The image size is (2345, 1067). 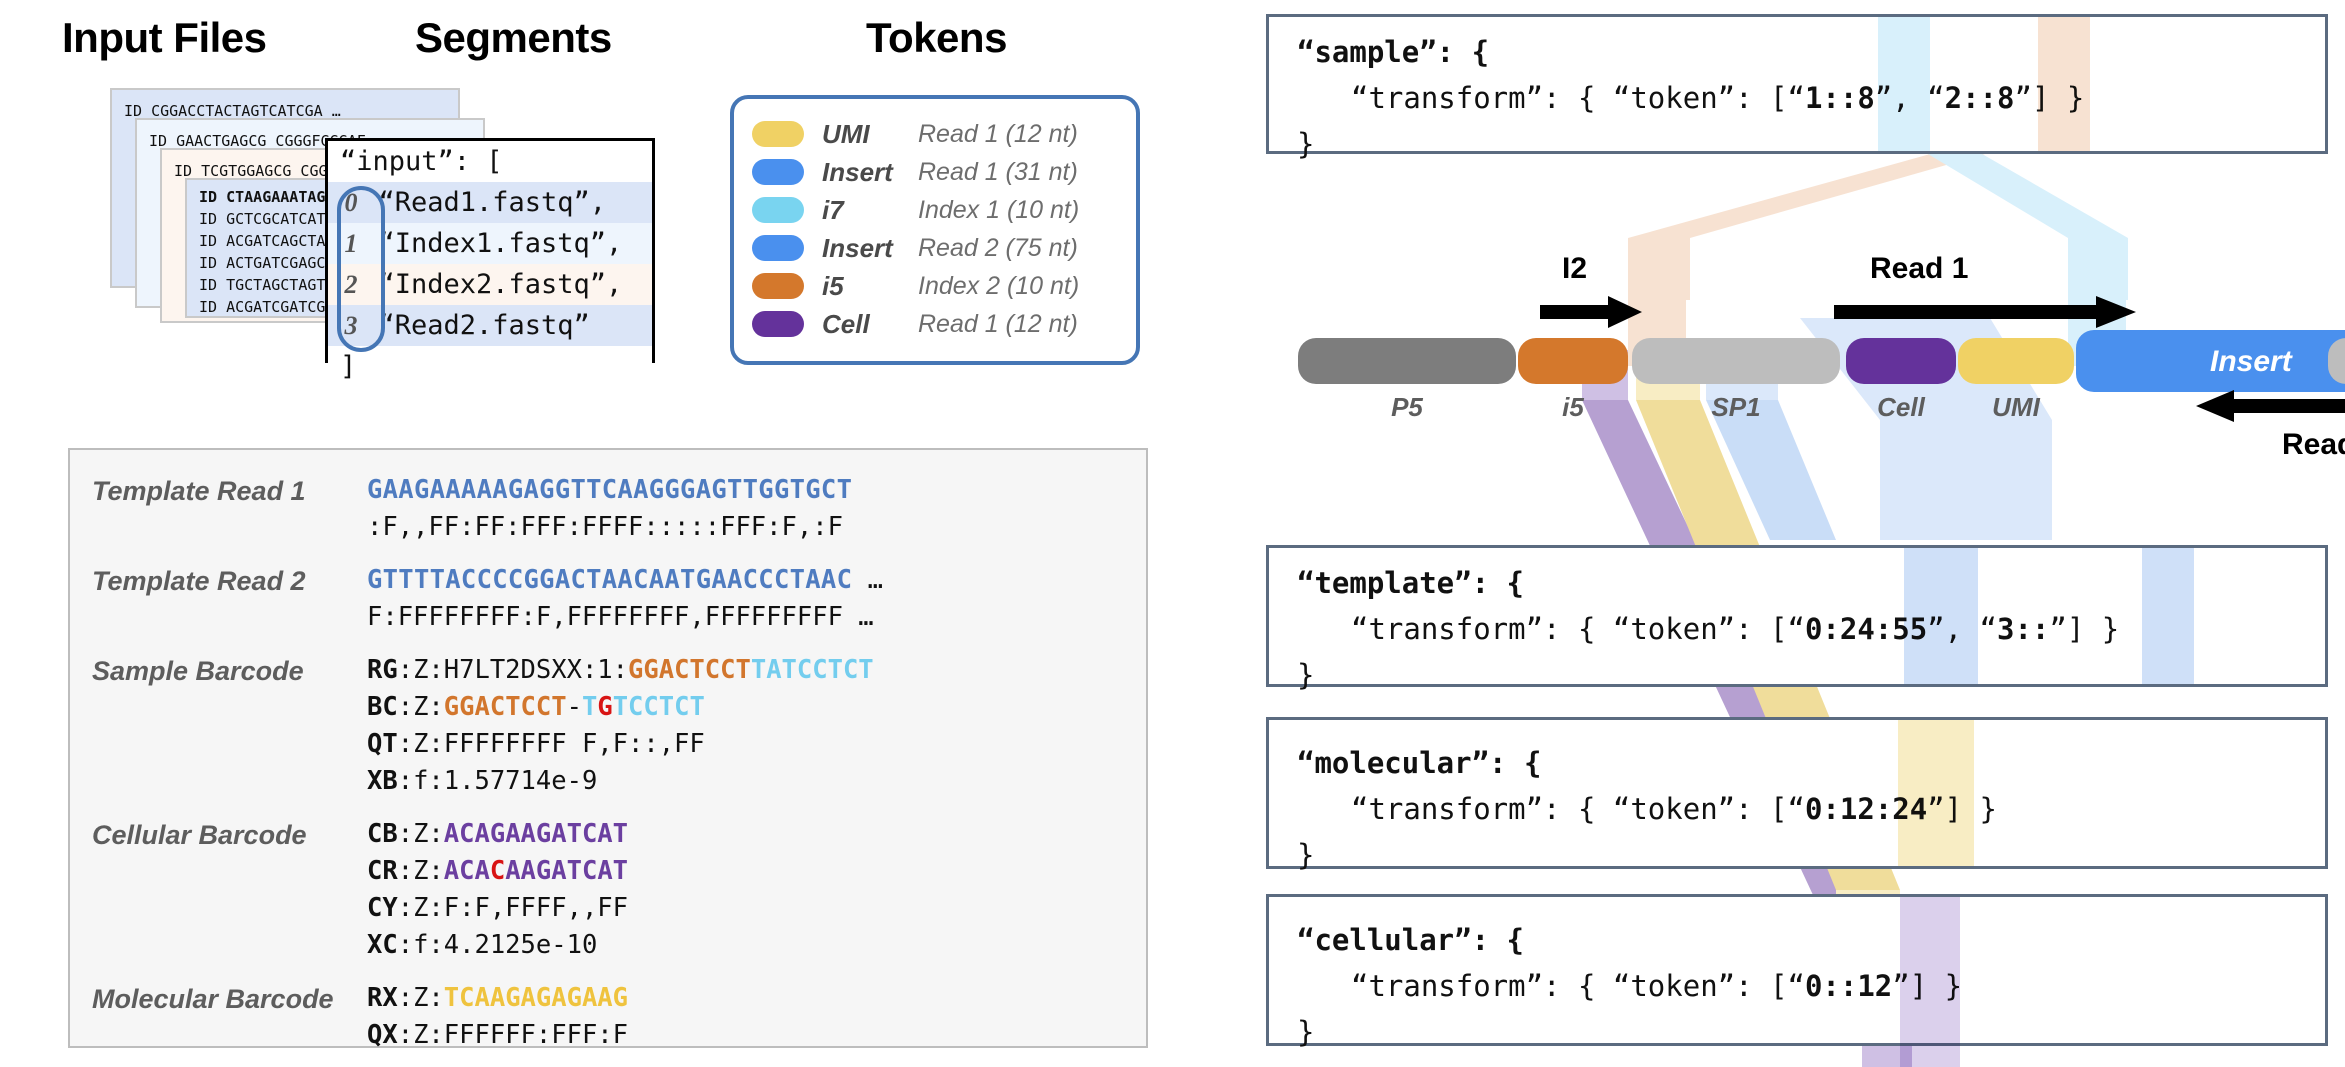 What do you see at coordinates (1901, 407) in the screenshot?
I see `segment-label-cell: Cell` at bounding box center [1901, 407].